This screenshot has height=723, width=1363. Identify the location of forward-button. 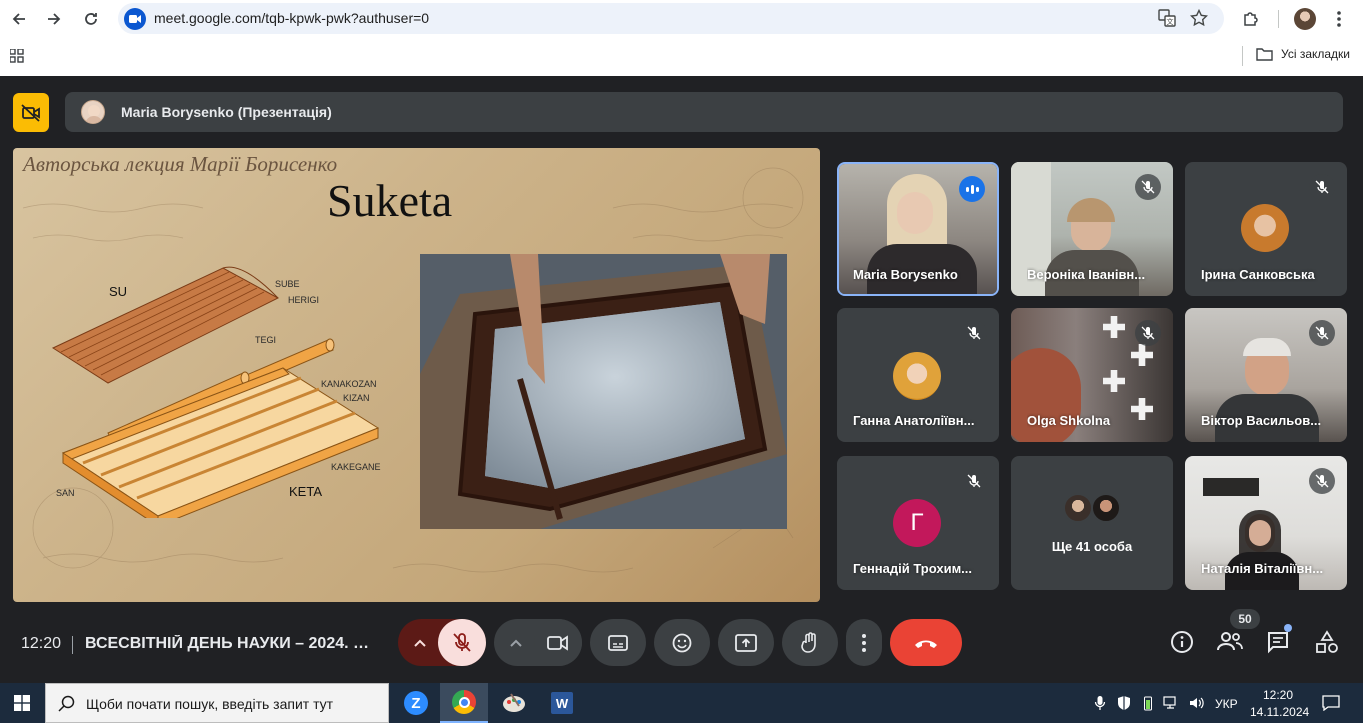
(54, 19).